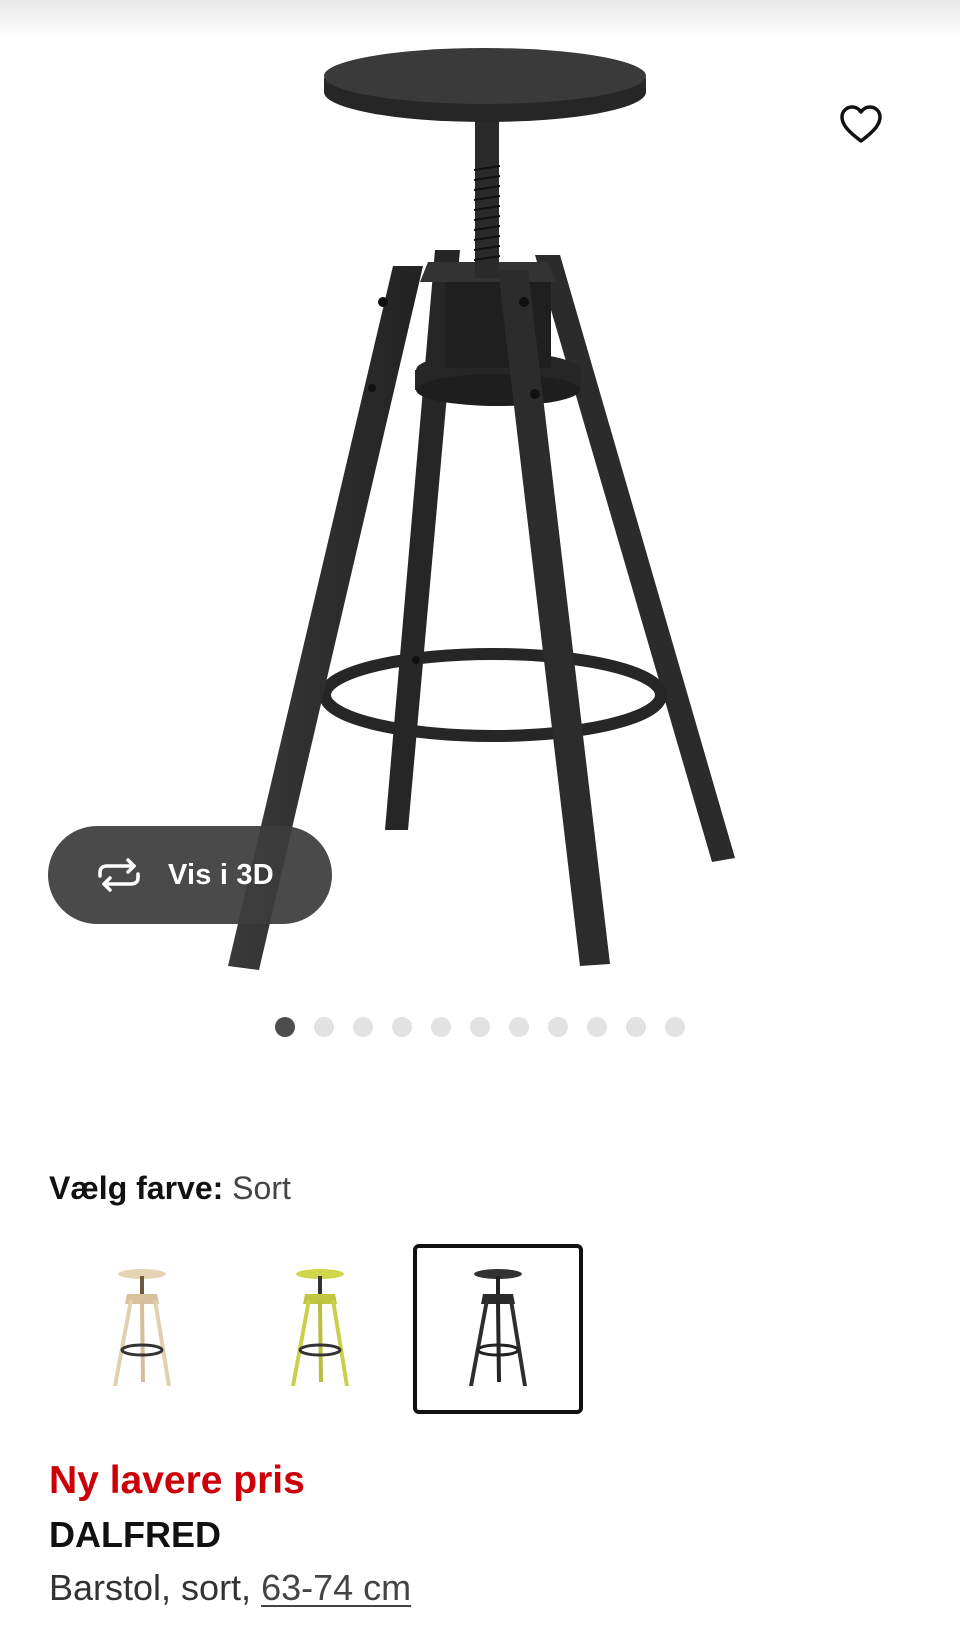 The height and width of the screenshot is (1630, 960). Describe the element at coordinates (177, 1480) in the screenshot. I see `promo-label: Ny lavere pris` at that location.